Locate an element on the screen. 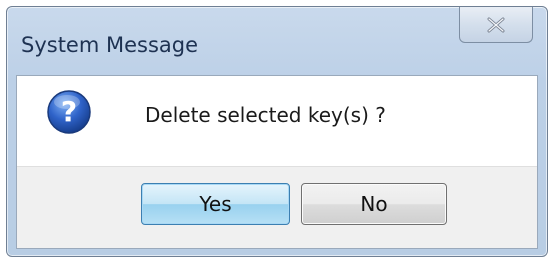  window-title: System Message is located at coordinates (110, 45).